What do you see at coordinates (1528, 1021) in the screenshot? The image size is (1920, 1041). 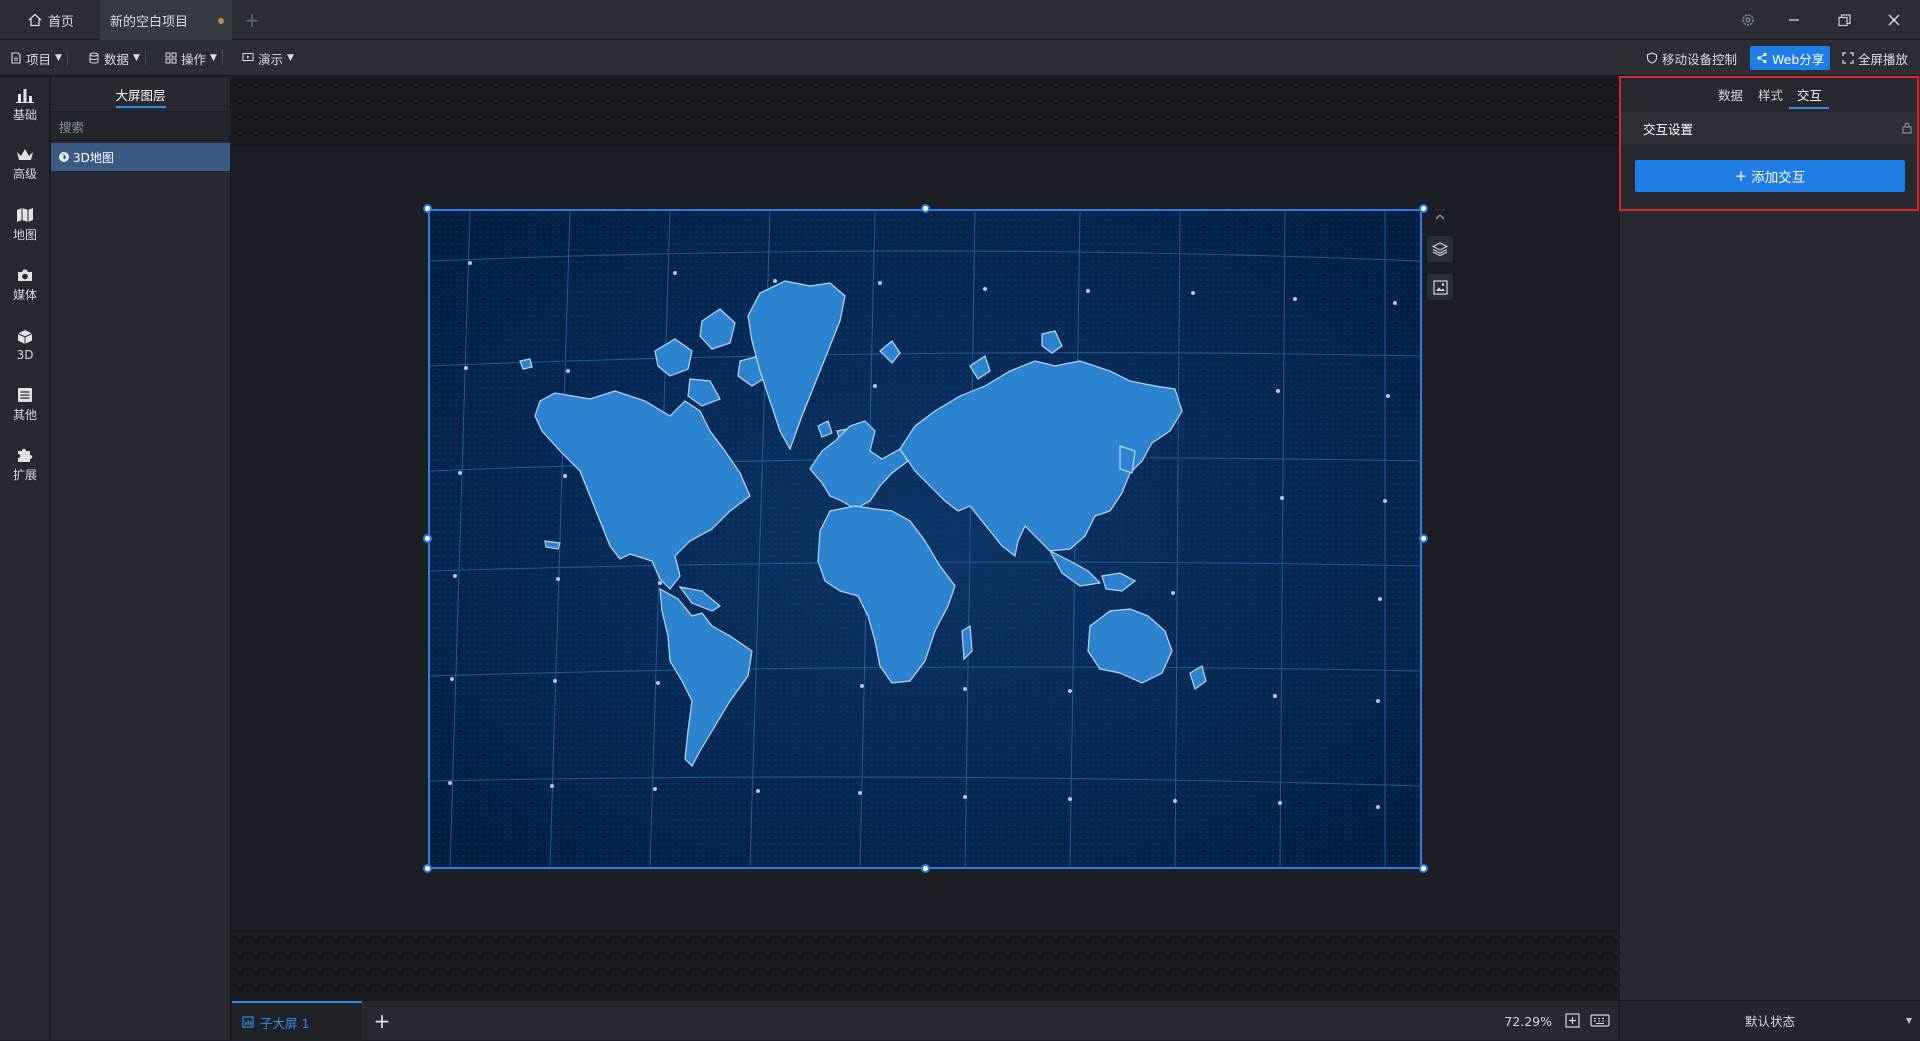 I see `zoom-level: 72.29%` at bounding box center [1528, 1021].